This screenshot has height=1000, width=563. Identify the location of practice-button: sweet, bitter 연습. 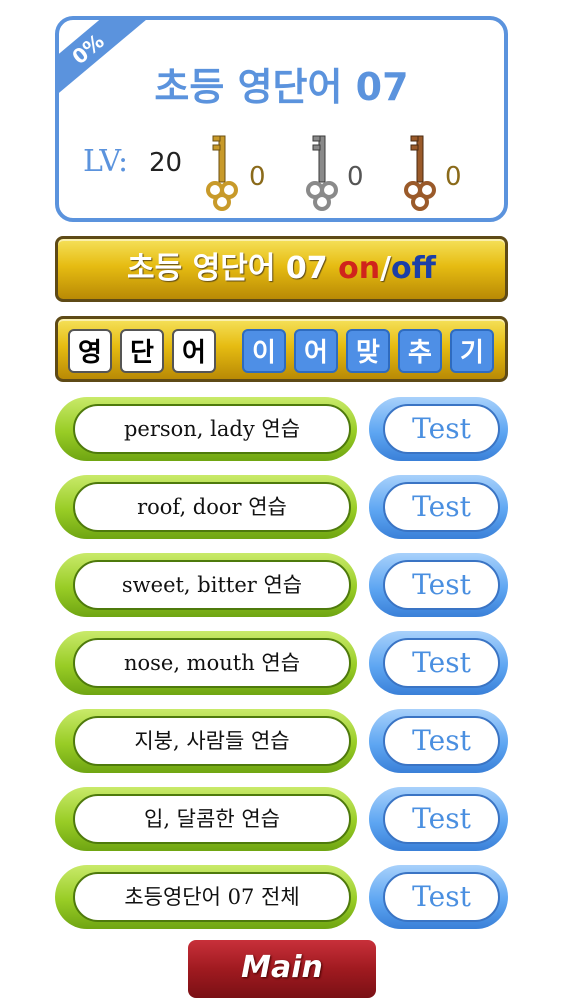
(206, 585).